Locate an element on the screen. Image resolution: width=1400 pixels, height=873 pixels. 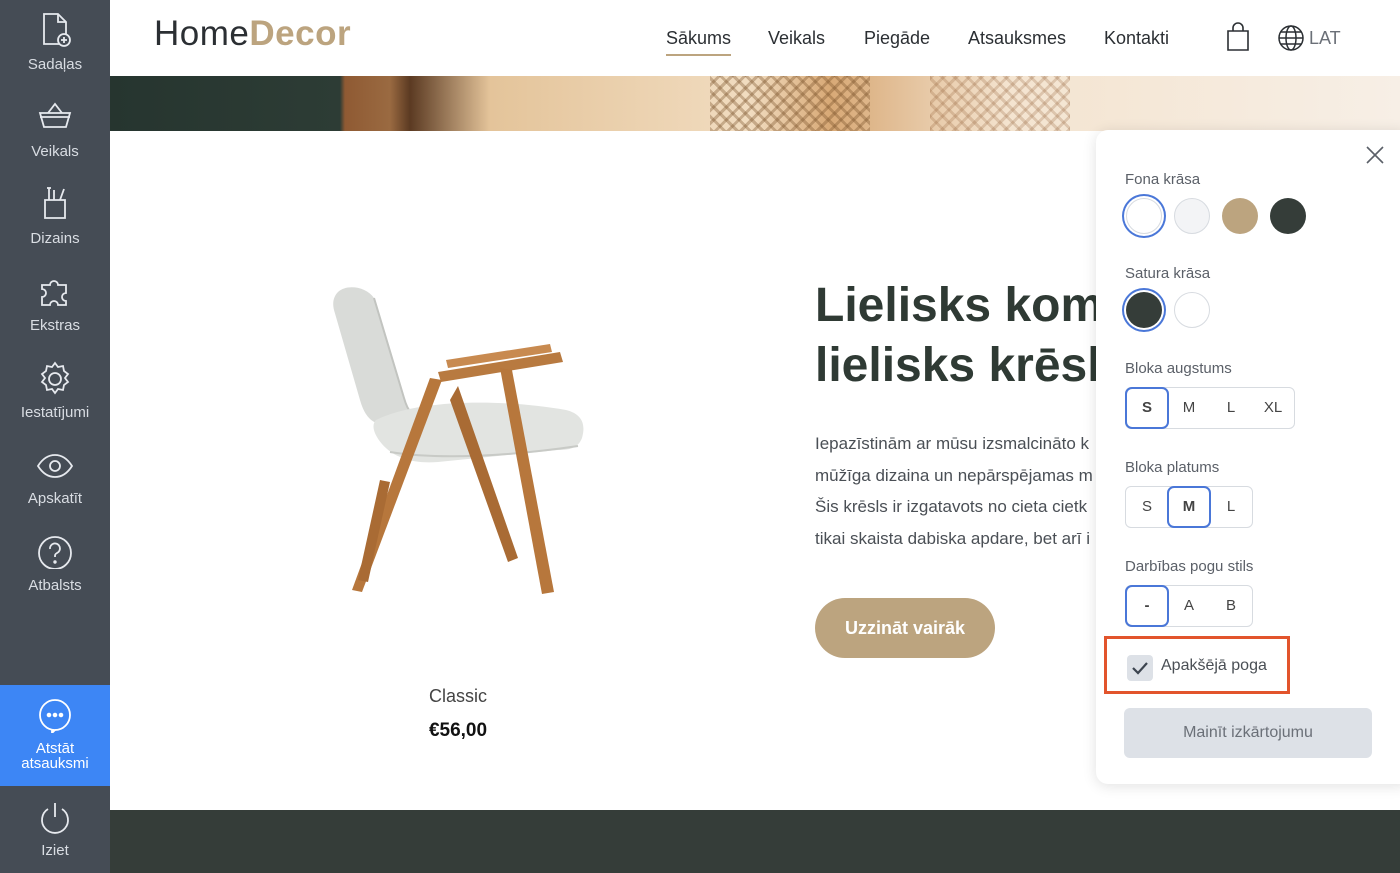
content-color-swatch-white is located at coordinates (1192, 310).